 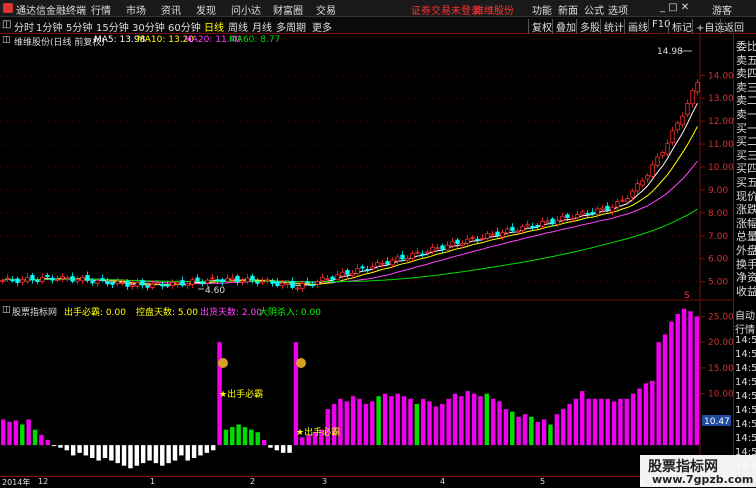 What do you see at coordinates (171, 9) in the screenshot?
I see `menu-item-zixun: 资讯` at bounding box center [171, 9].